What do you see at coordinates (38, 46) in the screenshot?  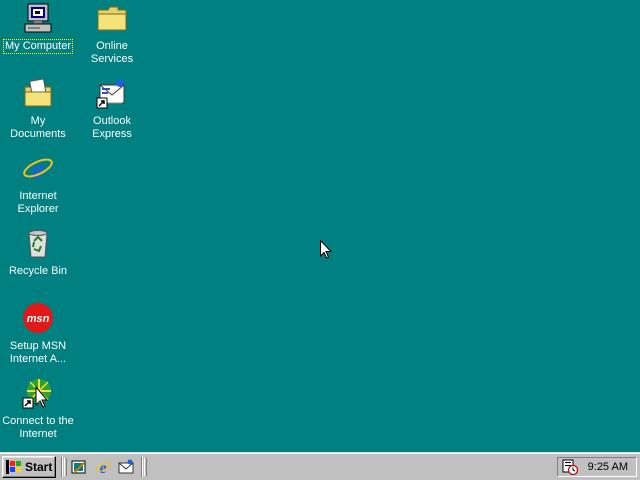 I see `icon-label-my-computer: My Computer` at bounding box center [38, 46].